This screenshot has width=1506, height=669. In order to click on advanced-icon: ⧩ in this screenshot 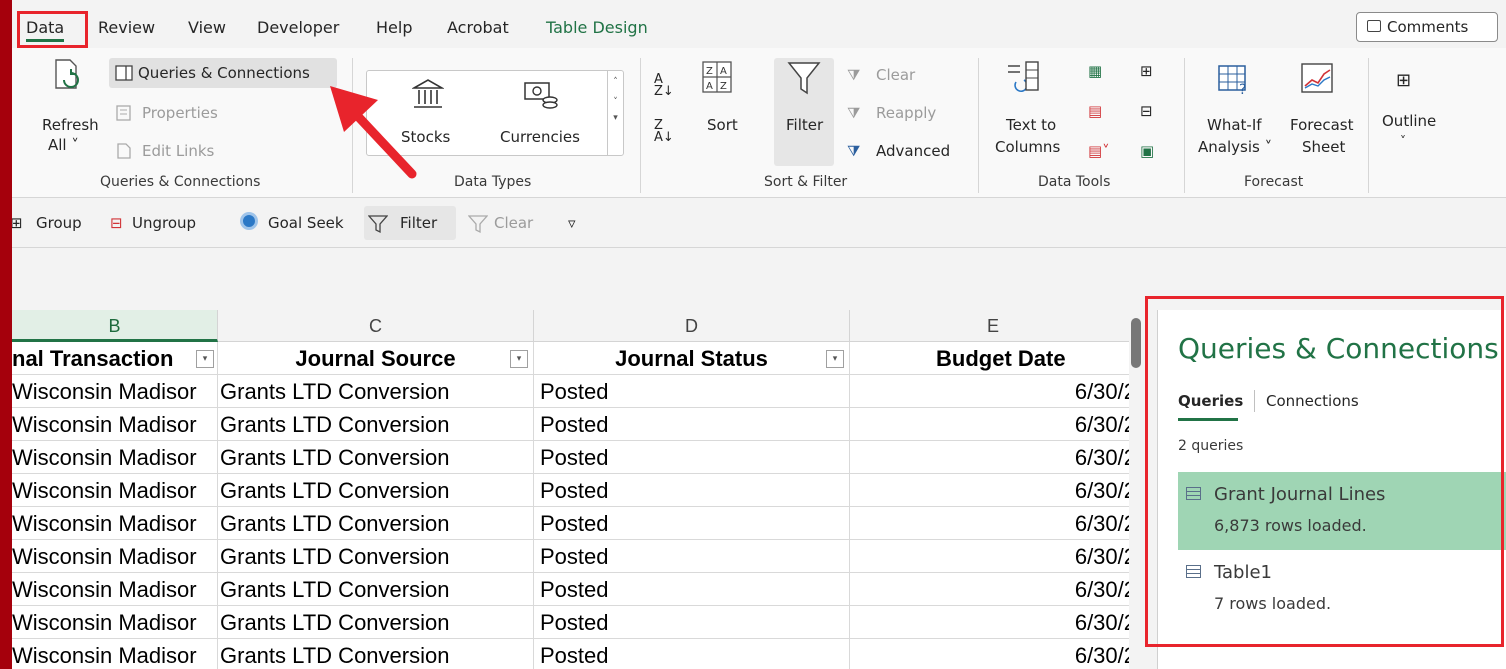, I will do `click(854, 151)`.